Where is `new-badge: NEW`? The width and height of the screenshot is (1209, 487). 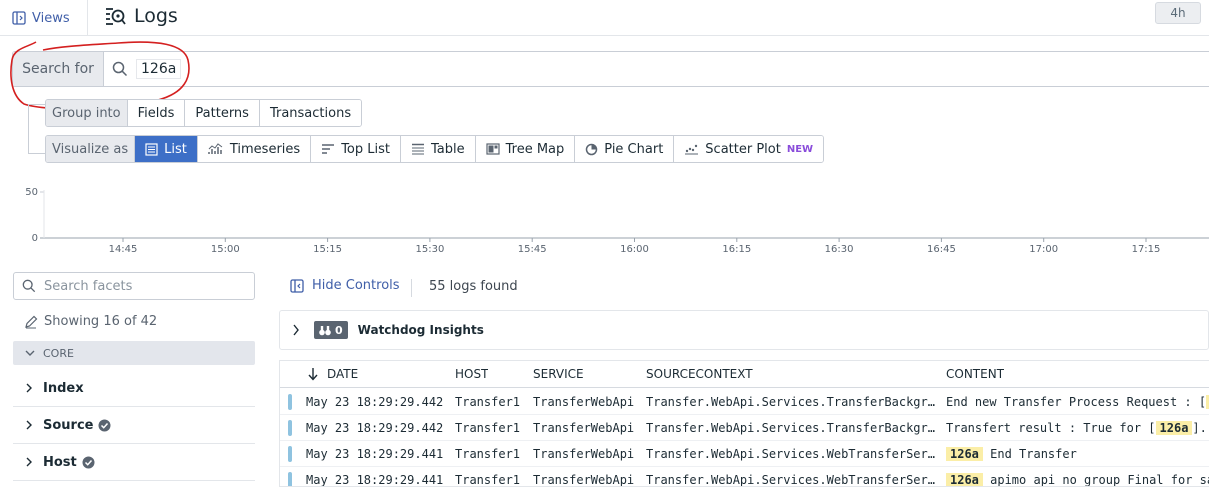 new-badge: NEW is located at coordinates (800, 149).